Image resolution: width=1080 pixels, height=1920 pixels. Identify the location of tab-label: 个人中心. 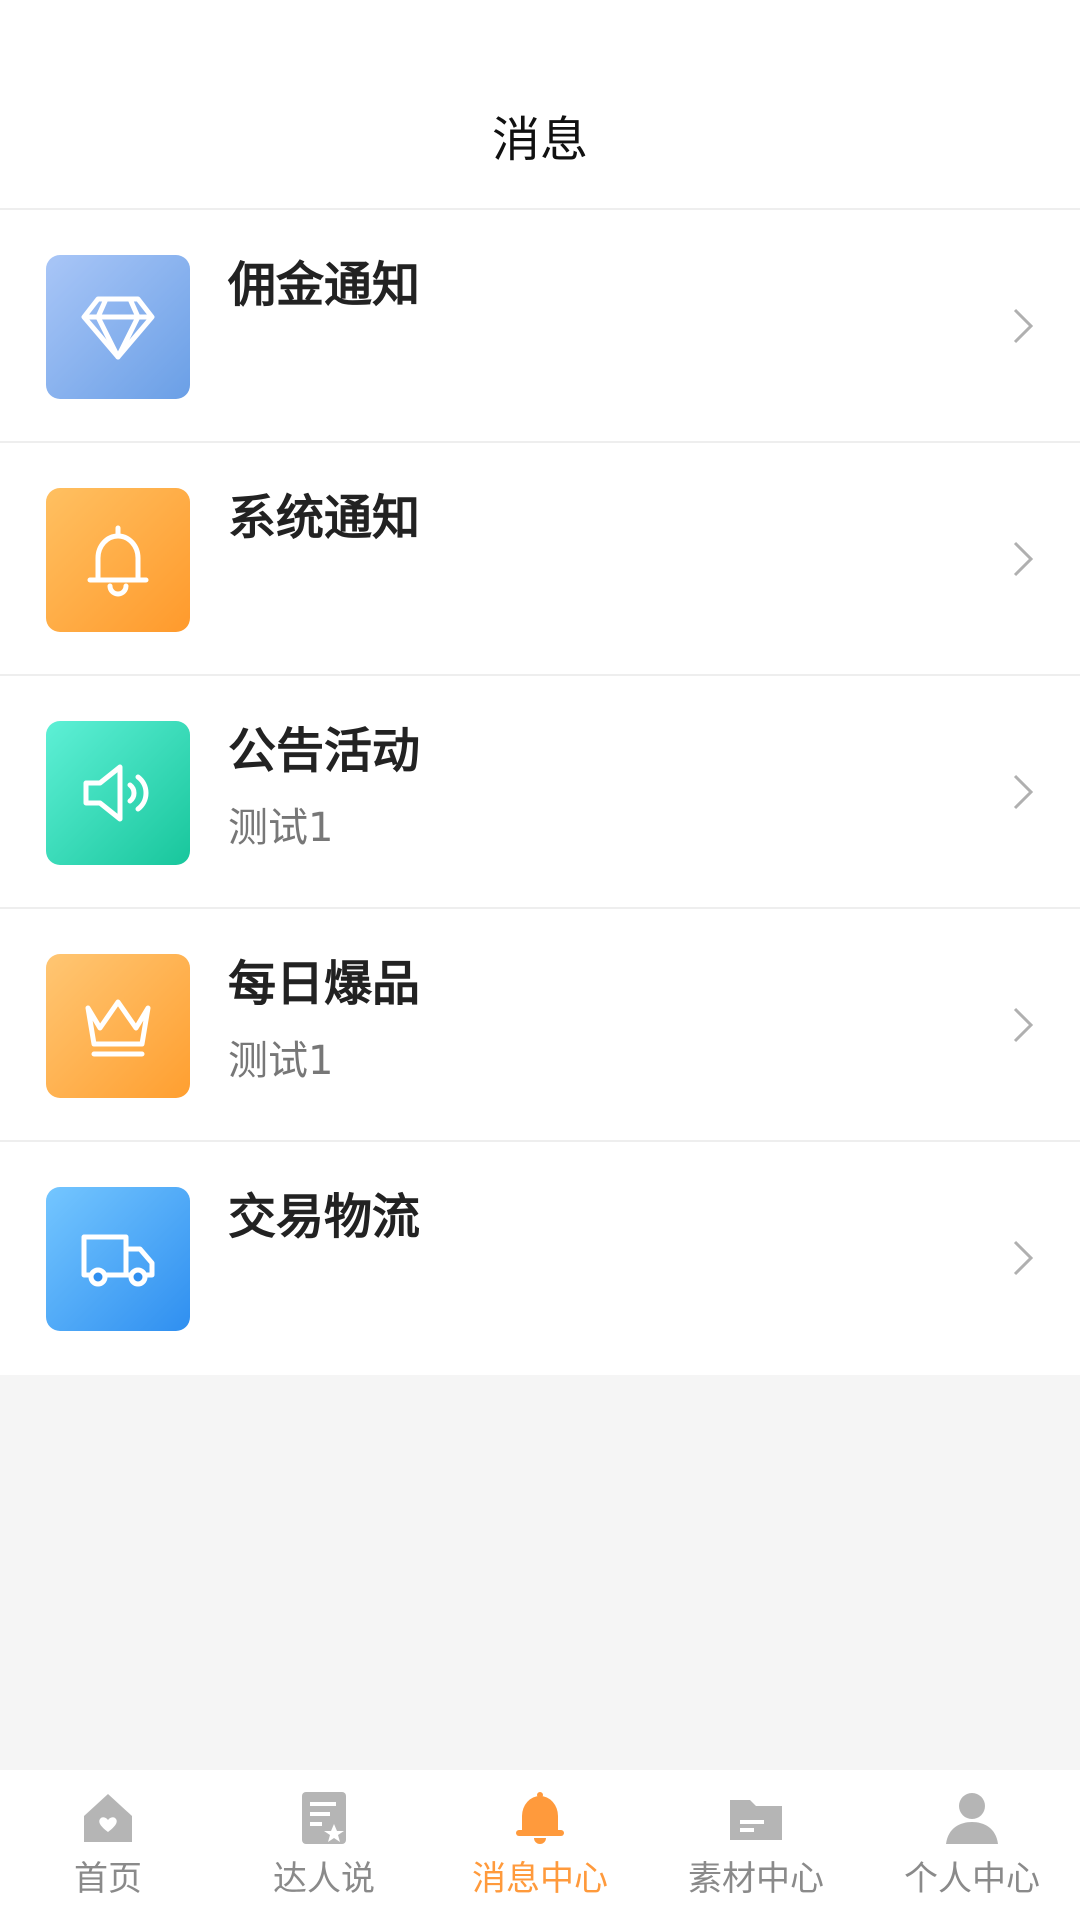
(972, 1879).